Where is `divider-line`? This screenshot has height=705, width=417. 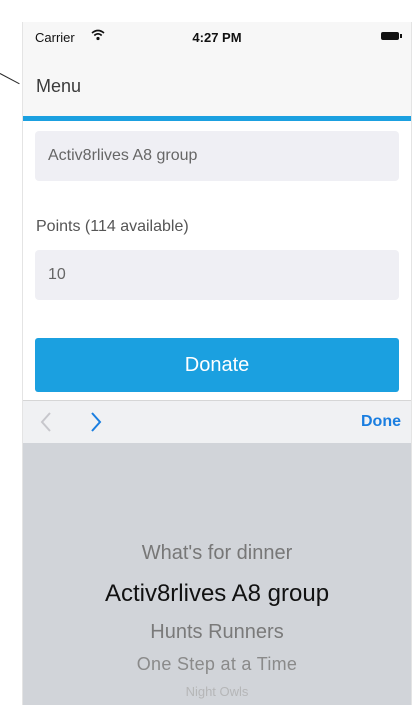
divider-line is located at coordinates (10, 79).